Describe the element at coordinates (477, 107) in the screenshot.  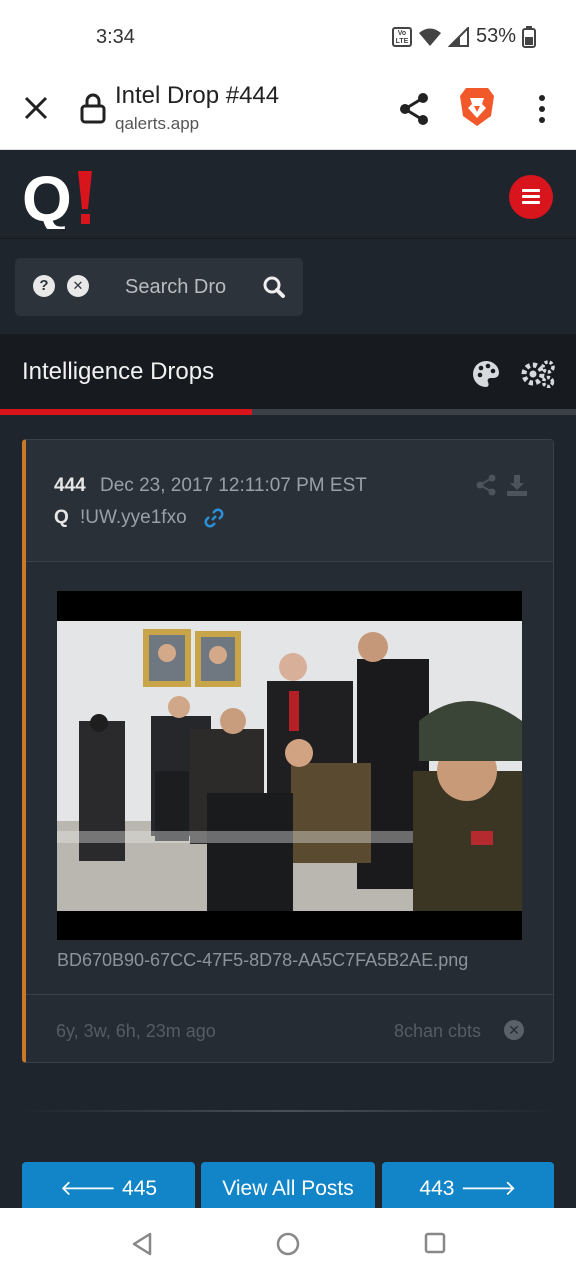
I see `brave-shields-icon` at that location.